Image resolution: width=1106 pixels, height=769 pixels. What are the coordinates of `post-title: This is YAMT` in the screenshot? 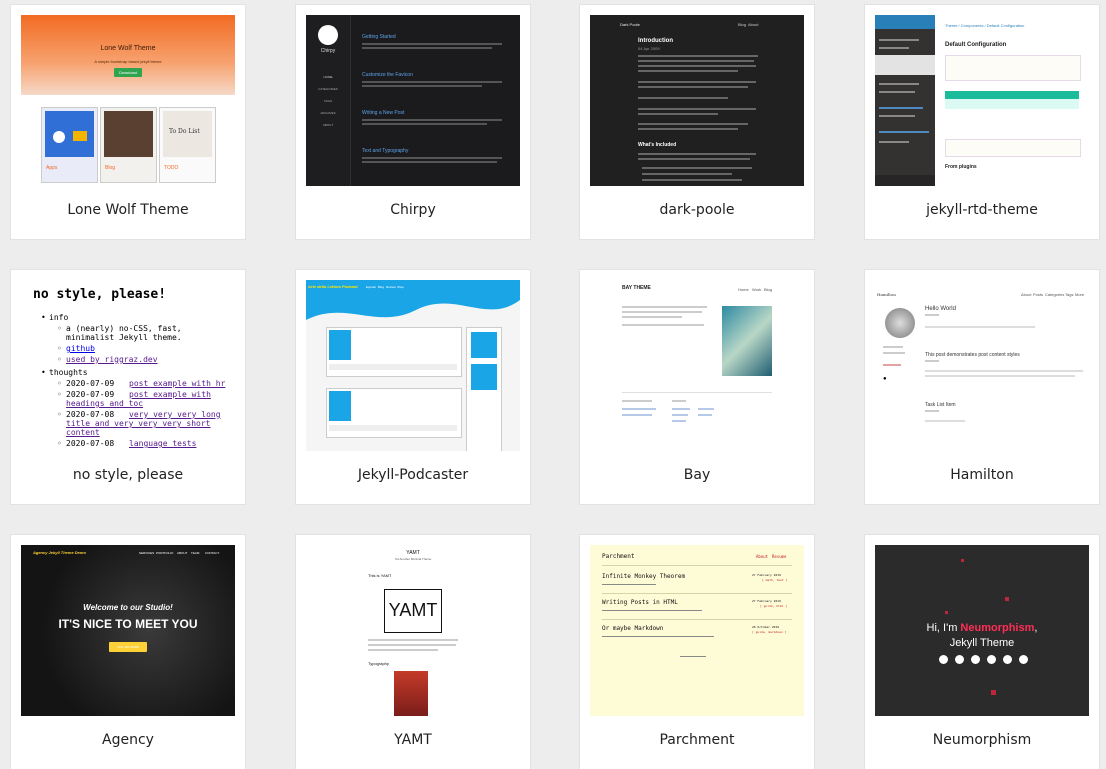 It's located at (379, 575).